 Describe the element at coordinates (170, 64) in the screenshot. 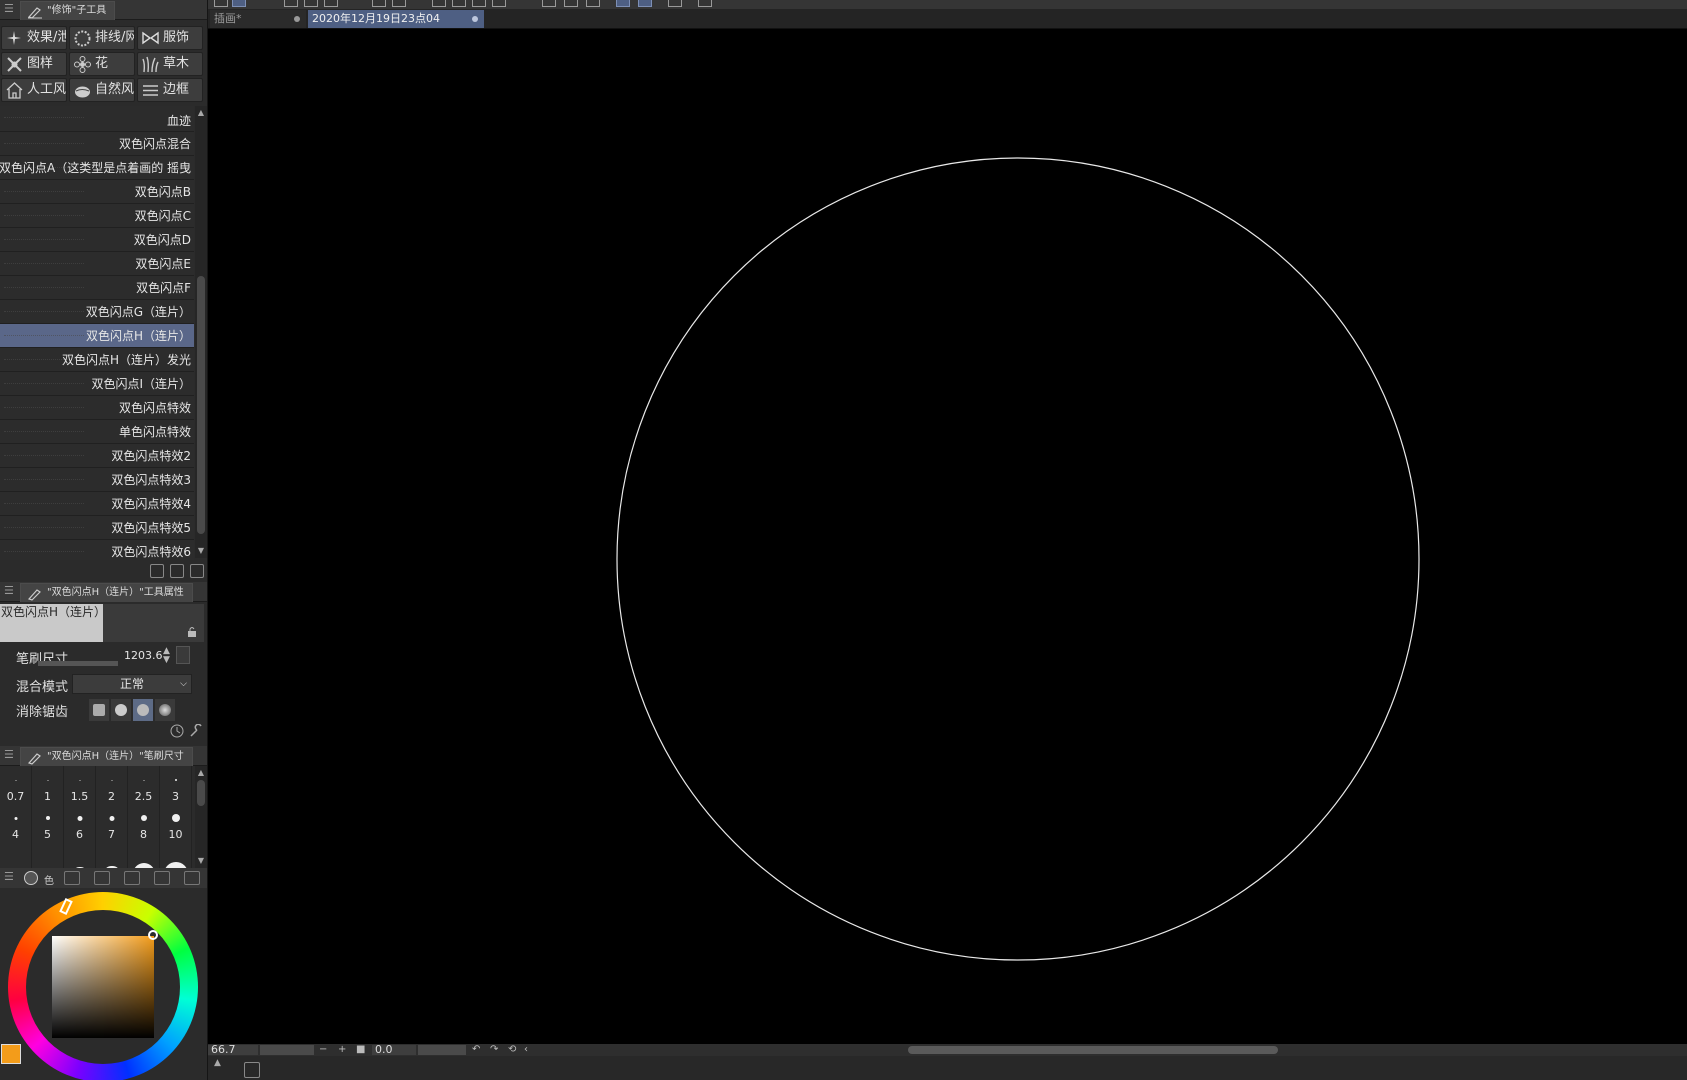

I see `category-plants-button: 草木` at that location.